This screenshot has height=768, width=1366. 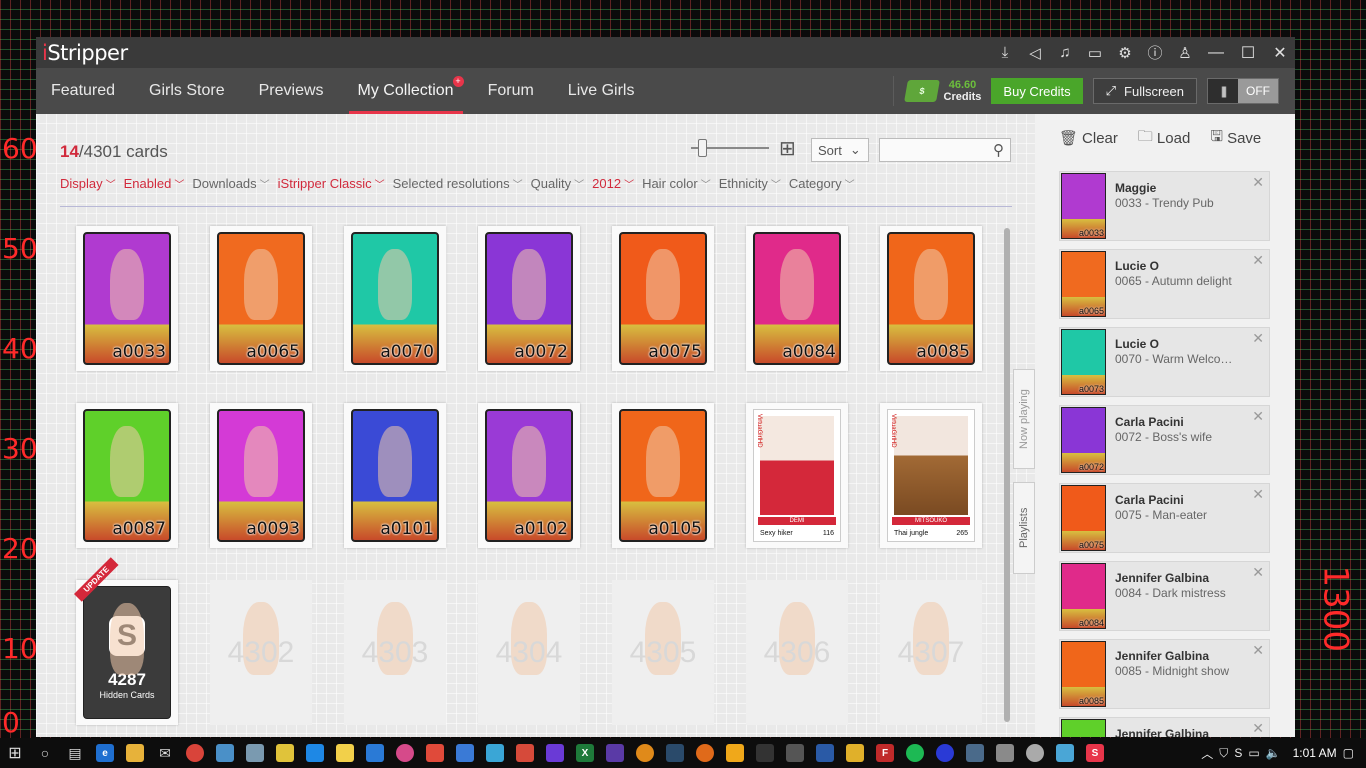 I want to click on close-button: ✕, so click(x=1280, y=52).